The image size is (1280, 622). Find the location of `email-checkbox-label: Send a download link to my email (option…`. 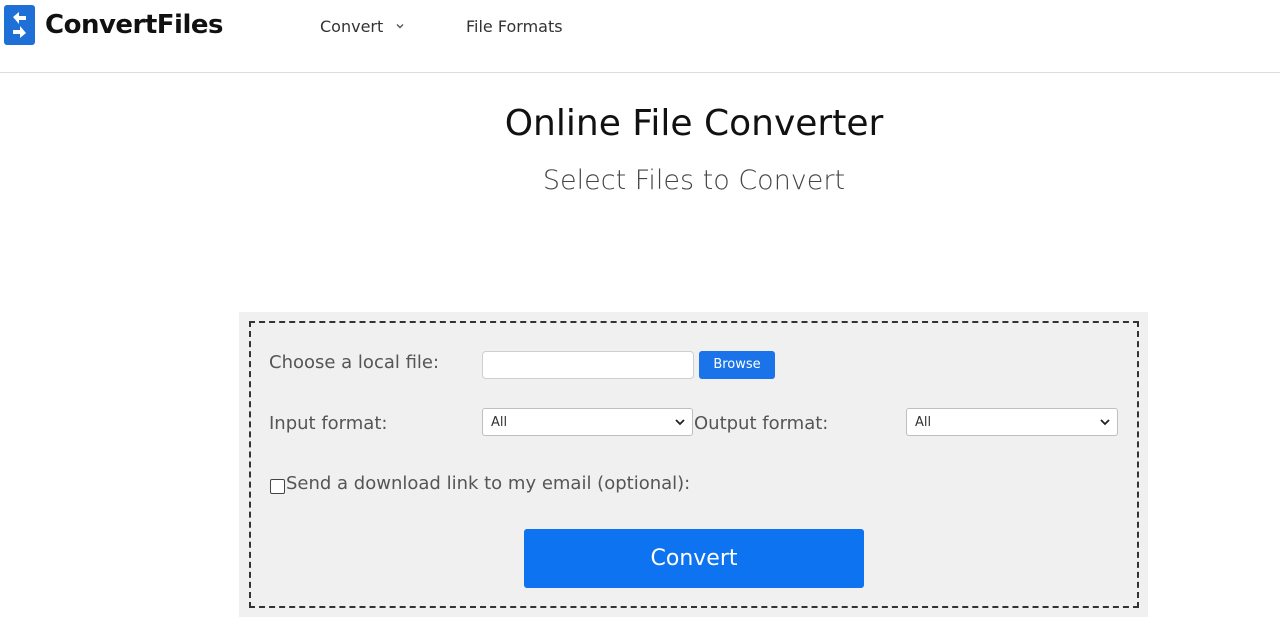

email-checkbox-label: Send a download link to my email (option… is located at coordinates (488, 483).